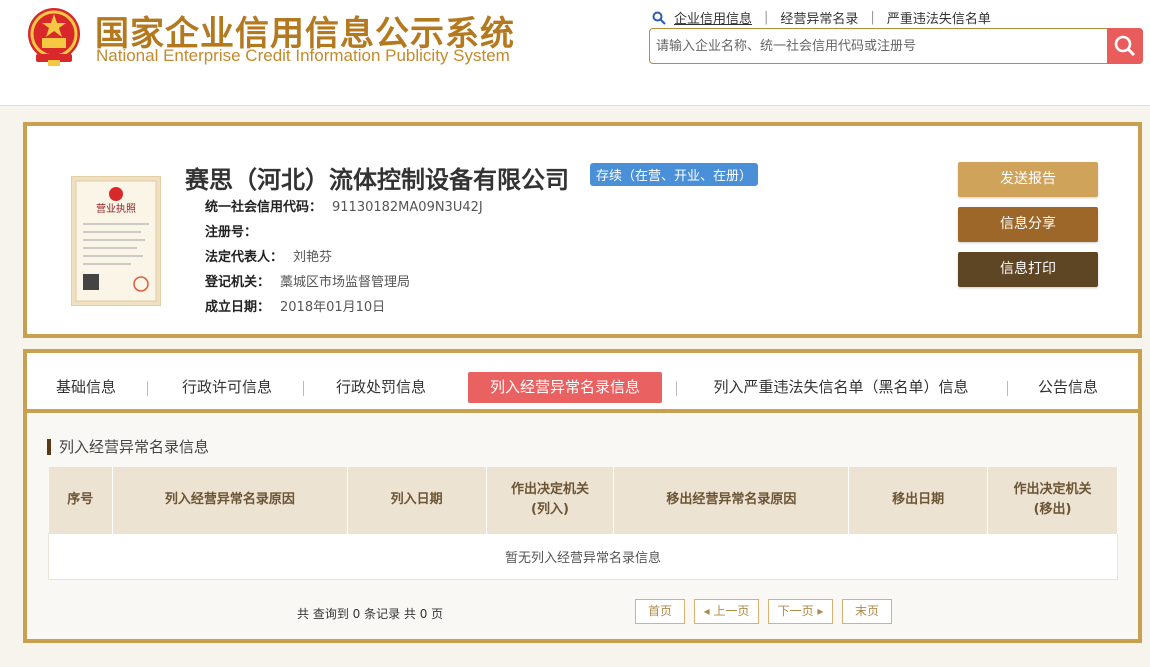 The image size is (1150, 667). What do you see at coordinates (244, 257) in the screenshot?
I see `info-label: 法定代表人：` at bounding box center [244, 257].